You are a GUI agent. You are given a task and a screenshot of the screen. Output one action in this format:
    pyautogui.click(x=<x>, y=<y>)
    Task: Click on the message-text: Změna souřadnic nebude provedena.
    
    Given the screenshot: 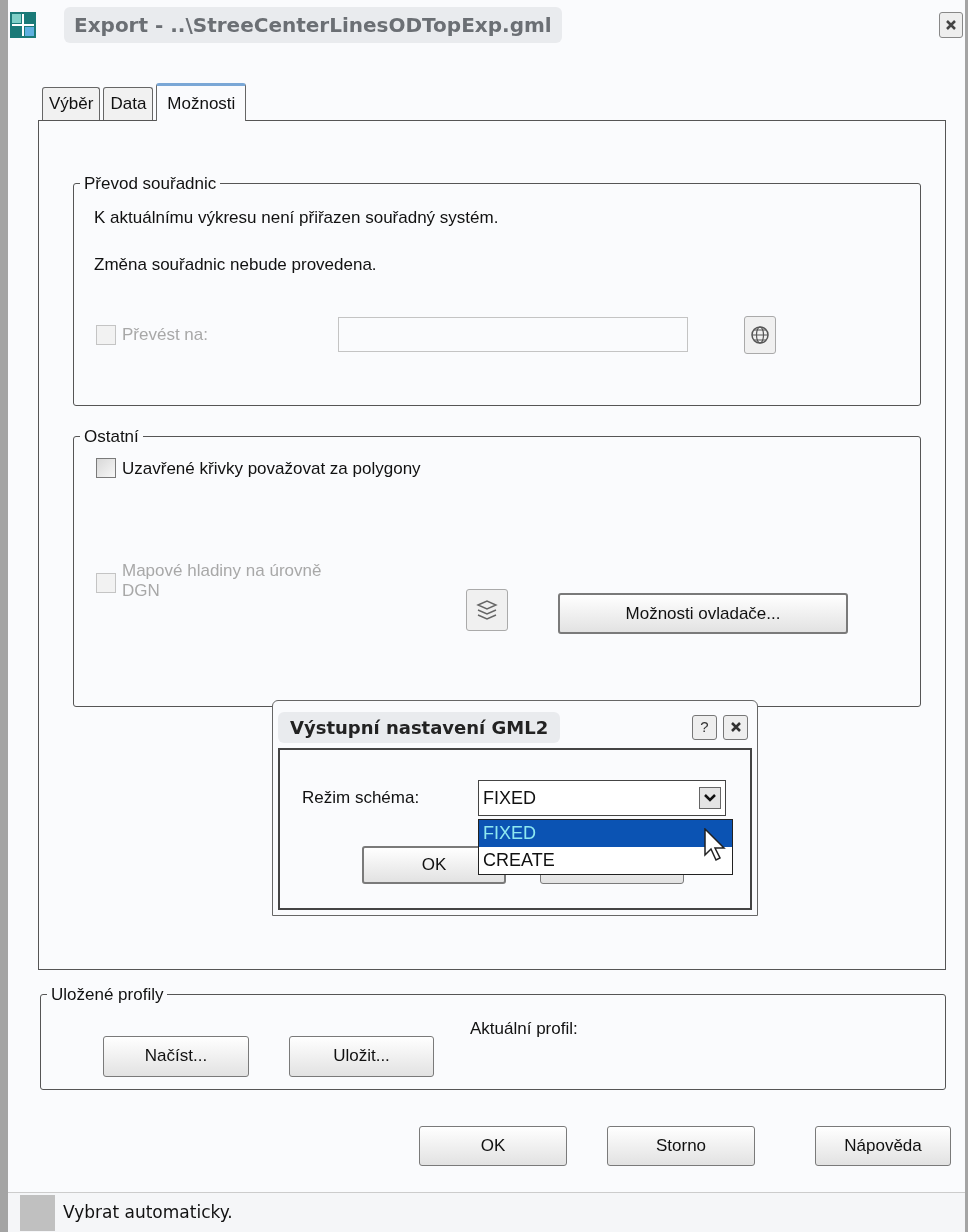 What is the action you would take?
    pyautogui.click(x=236, y=265)
    